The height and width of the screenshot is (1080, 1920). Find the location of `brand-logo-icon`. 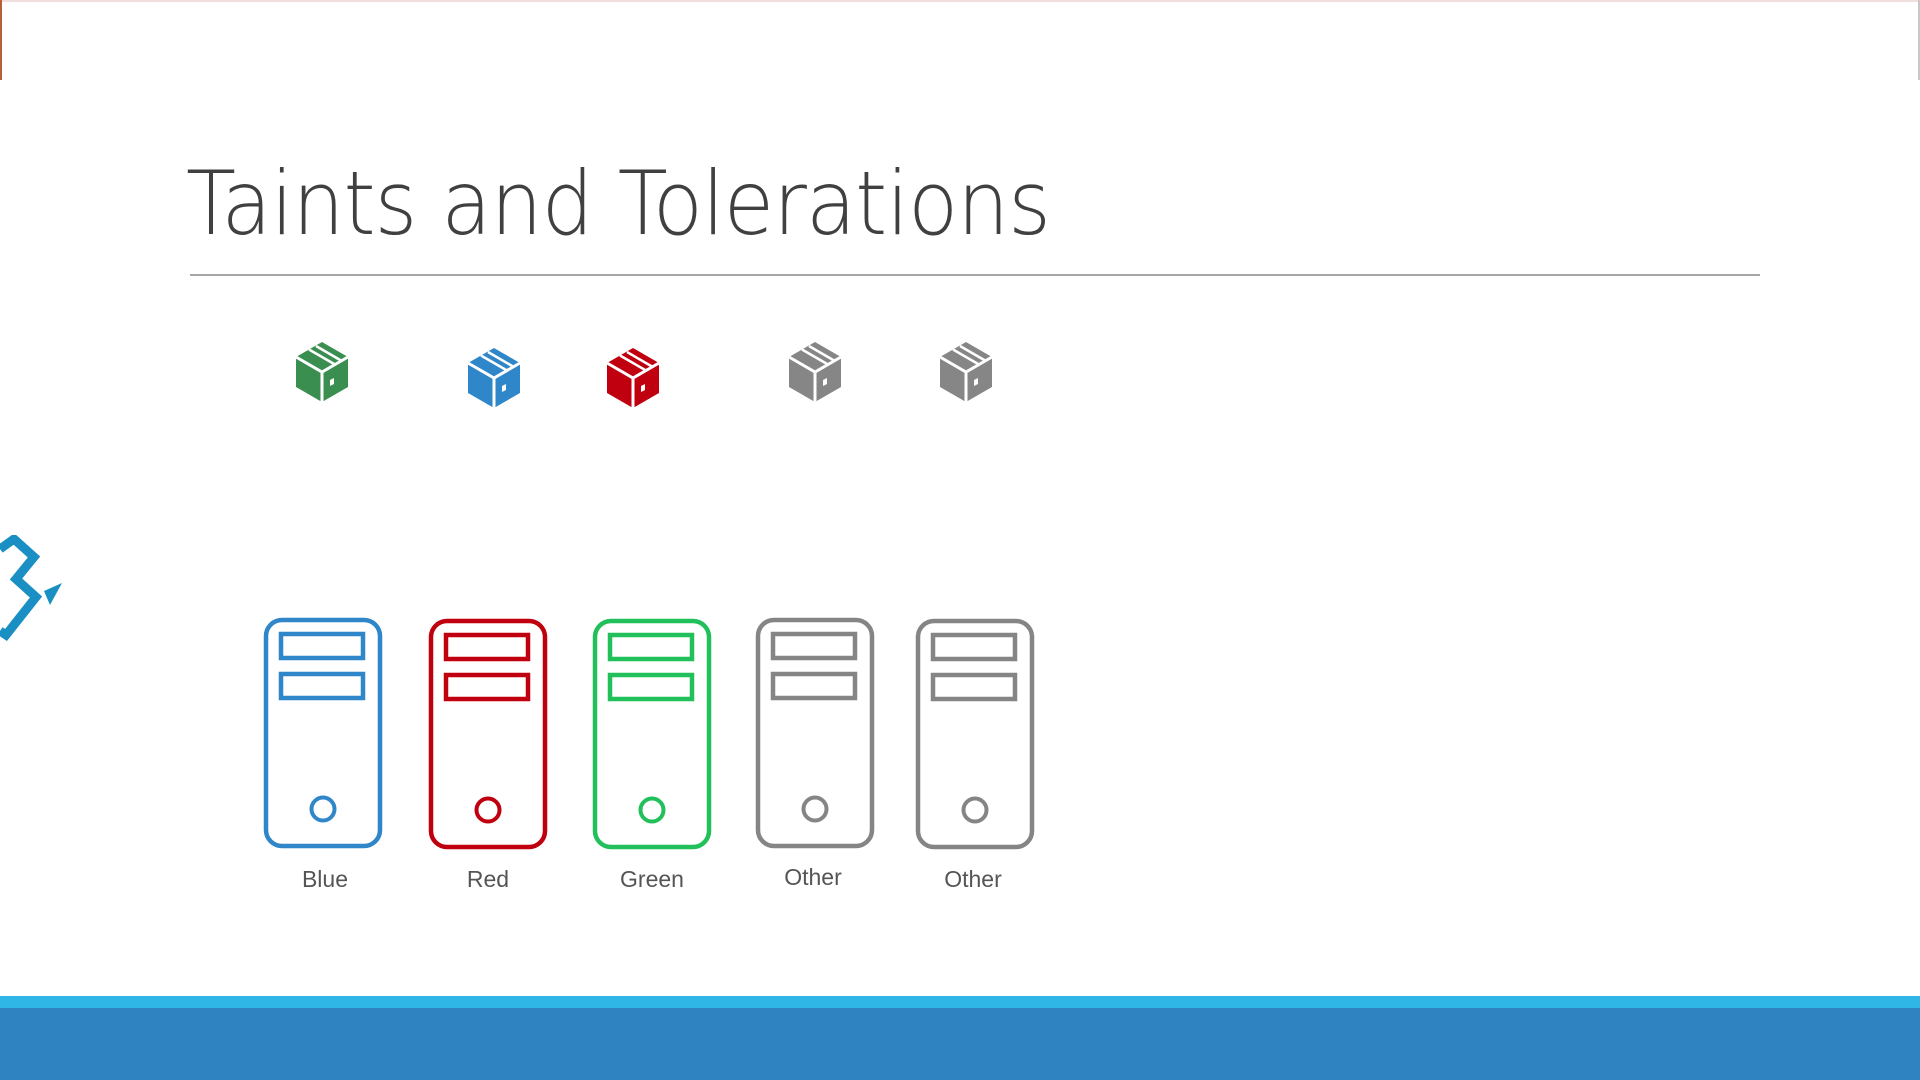

brand-logo-icon is located at coordinates (31, 588).